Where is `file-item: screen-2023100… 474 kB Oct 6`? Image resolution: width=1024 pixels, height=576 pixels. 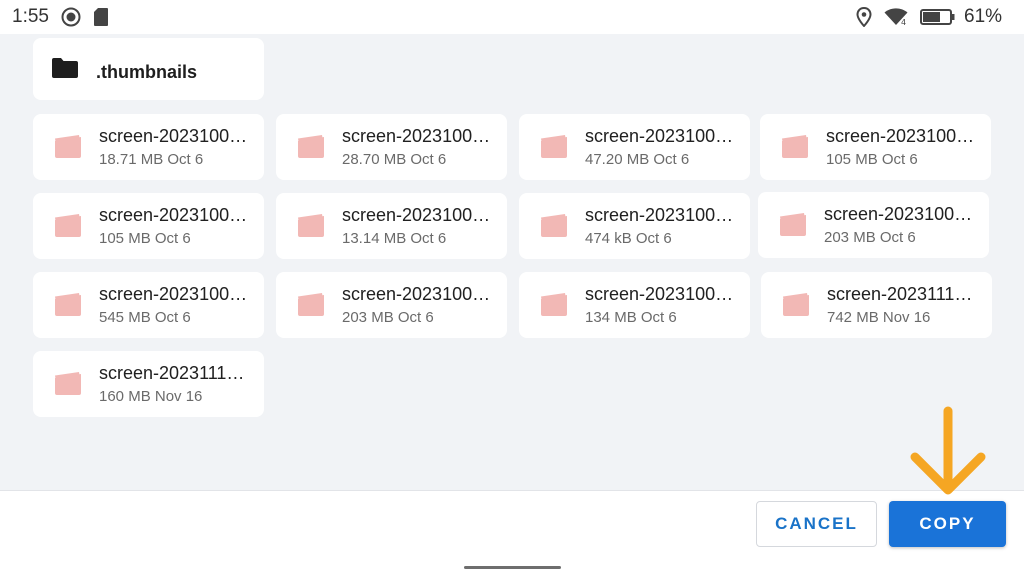 file-item: screen-2023100… 474 kB Oct 6 is located at coordinates (634, 226).